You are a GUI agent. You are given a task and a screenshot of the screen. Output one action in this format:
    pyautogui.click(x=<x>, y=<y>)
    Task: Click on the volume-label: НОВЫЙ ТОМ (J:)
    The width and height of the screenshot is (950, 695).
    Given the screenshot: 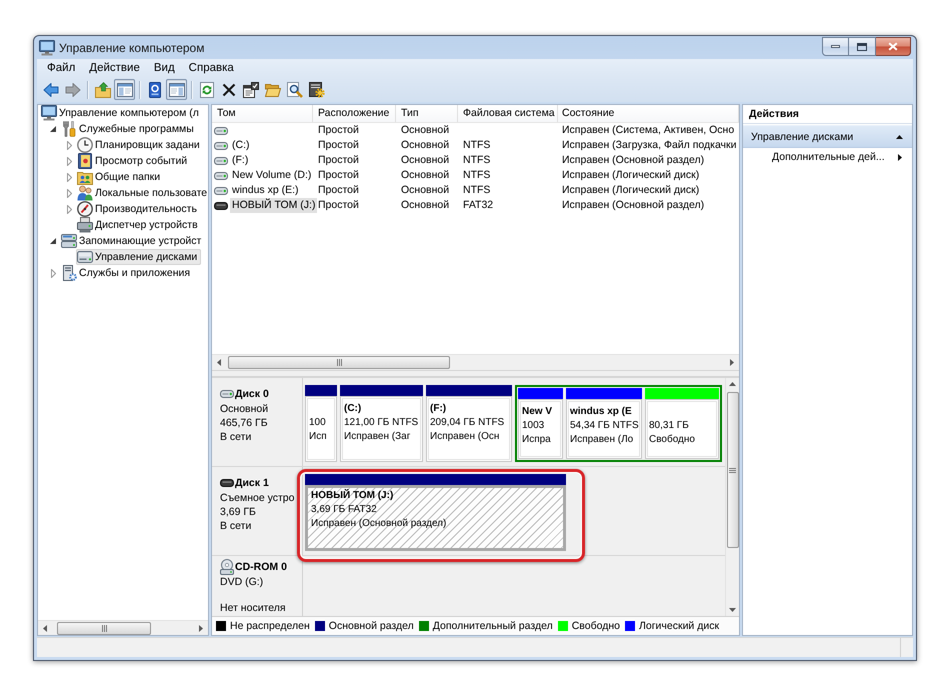 What is the action you would take?
    pyautogui.click(x=274, y=205)
    